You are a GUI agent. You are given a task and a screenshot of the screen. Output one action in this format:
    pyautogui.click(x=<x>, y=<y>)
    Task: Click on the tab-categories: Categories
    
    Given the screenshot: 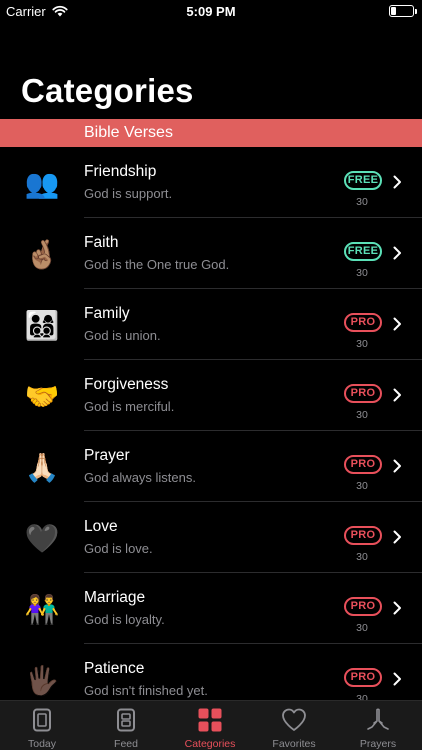 What is the action you would take?
    pyautogui.click(x=210, y=725)
    